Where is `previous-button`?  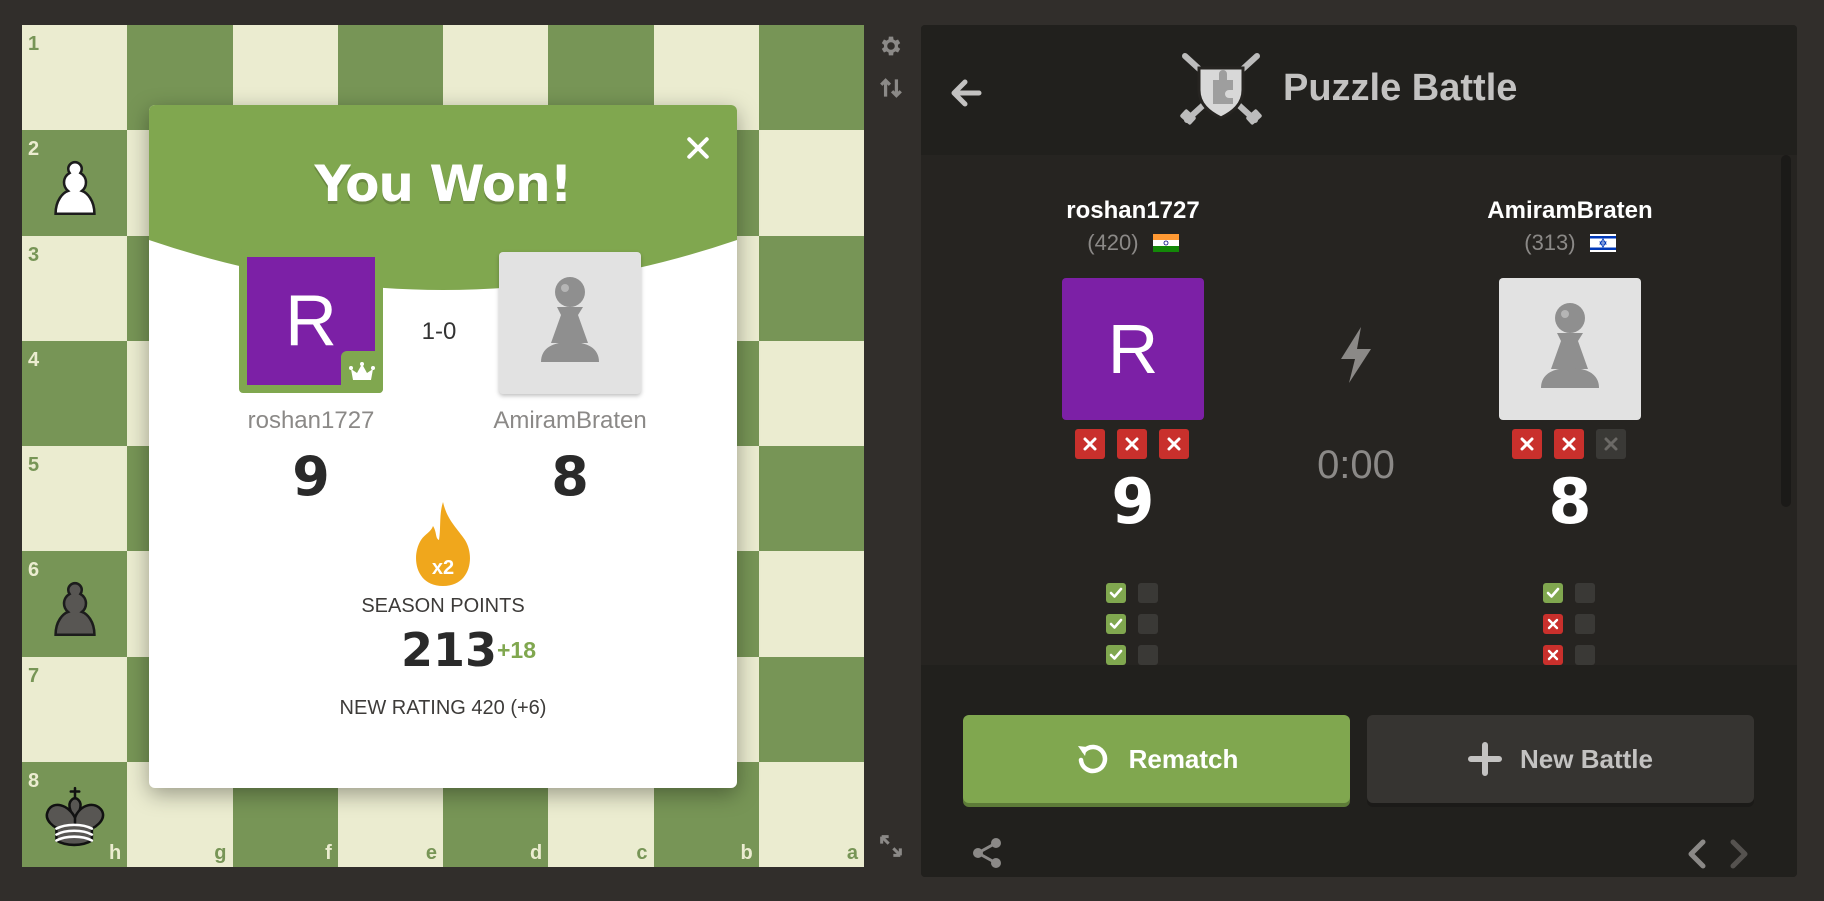
previous-button is located at coordinates (1698, 854).